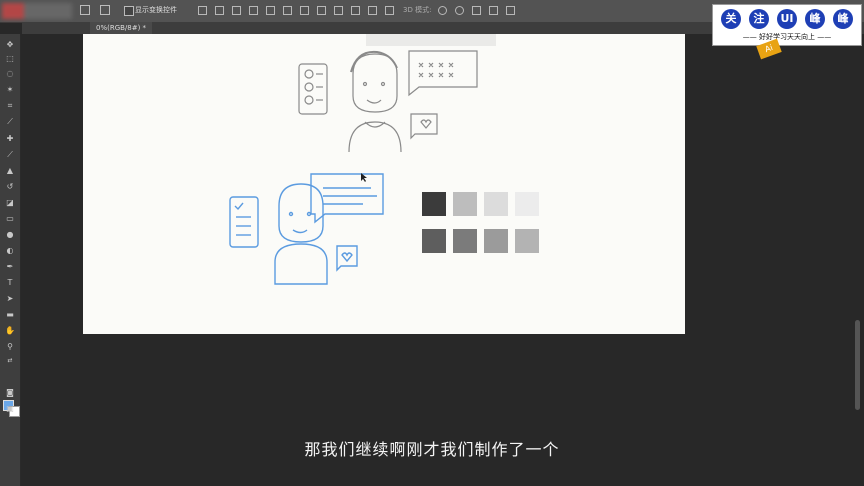 The height and width of the screenshot is (486, 864). I want to click on path-selection-tool-icon: ➤, so click(10, 299).